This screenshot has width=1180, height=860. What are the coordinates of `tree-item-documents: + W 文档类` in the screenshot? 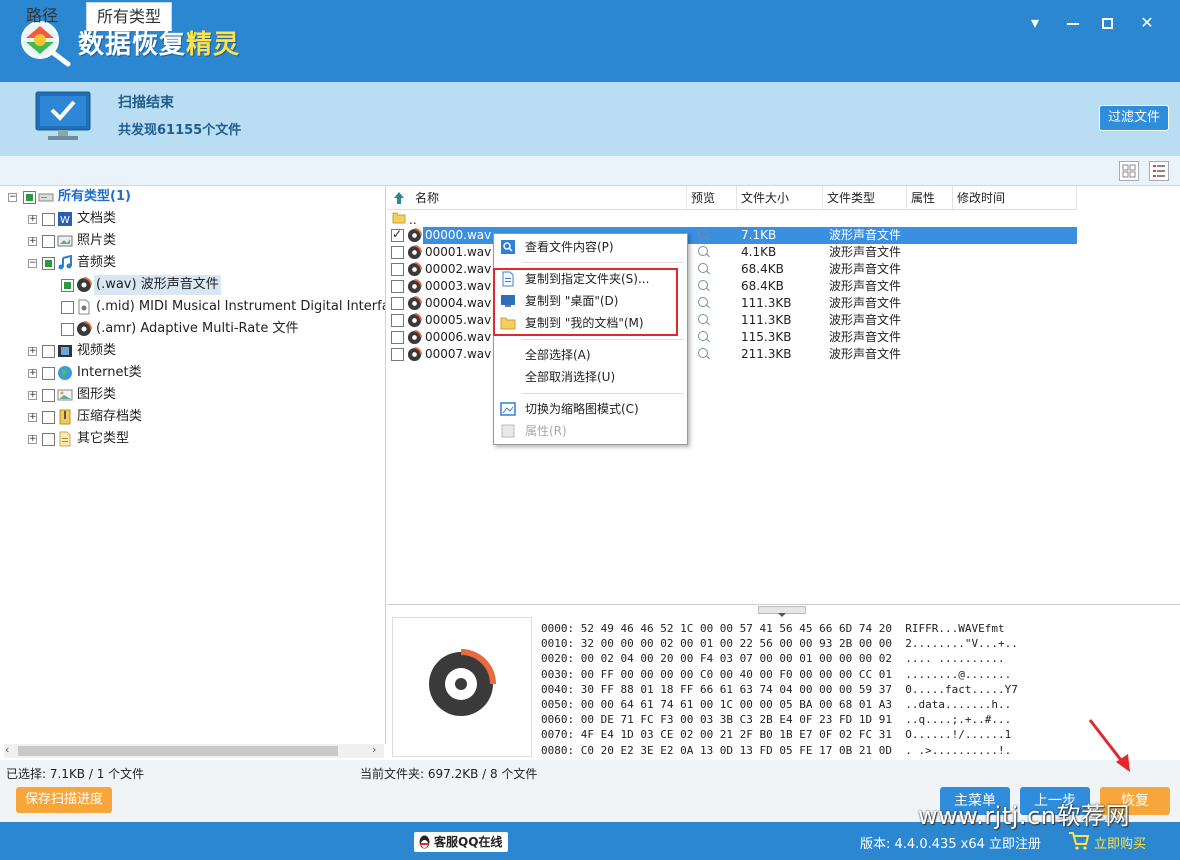 It's located at (190, 219).